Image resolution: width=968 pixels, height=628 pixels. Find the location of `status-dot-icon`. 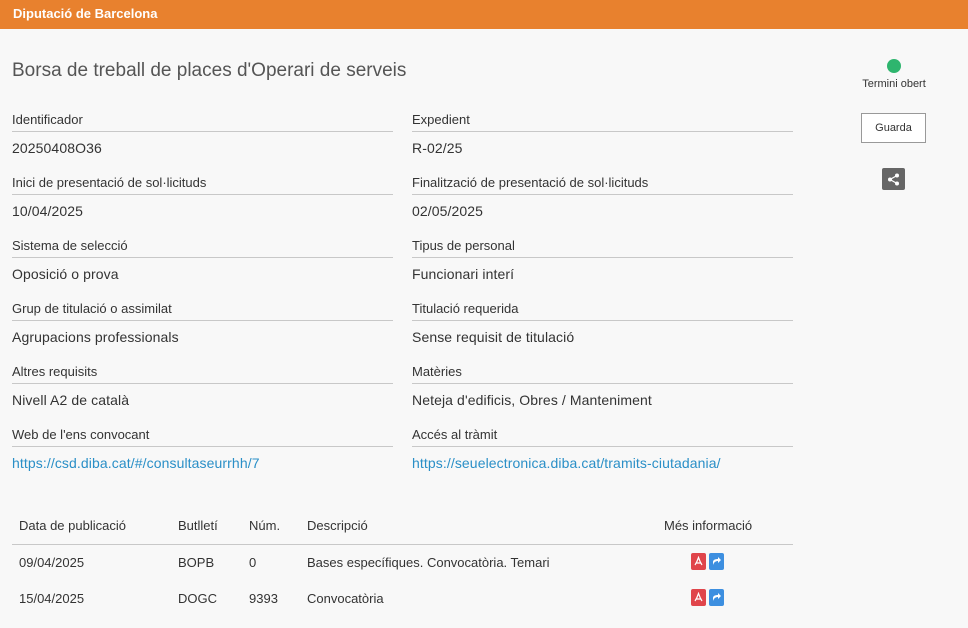

status-dot-icon is located at coordinates (894, 66).